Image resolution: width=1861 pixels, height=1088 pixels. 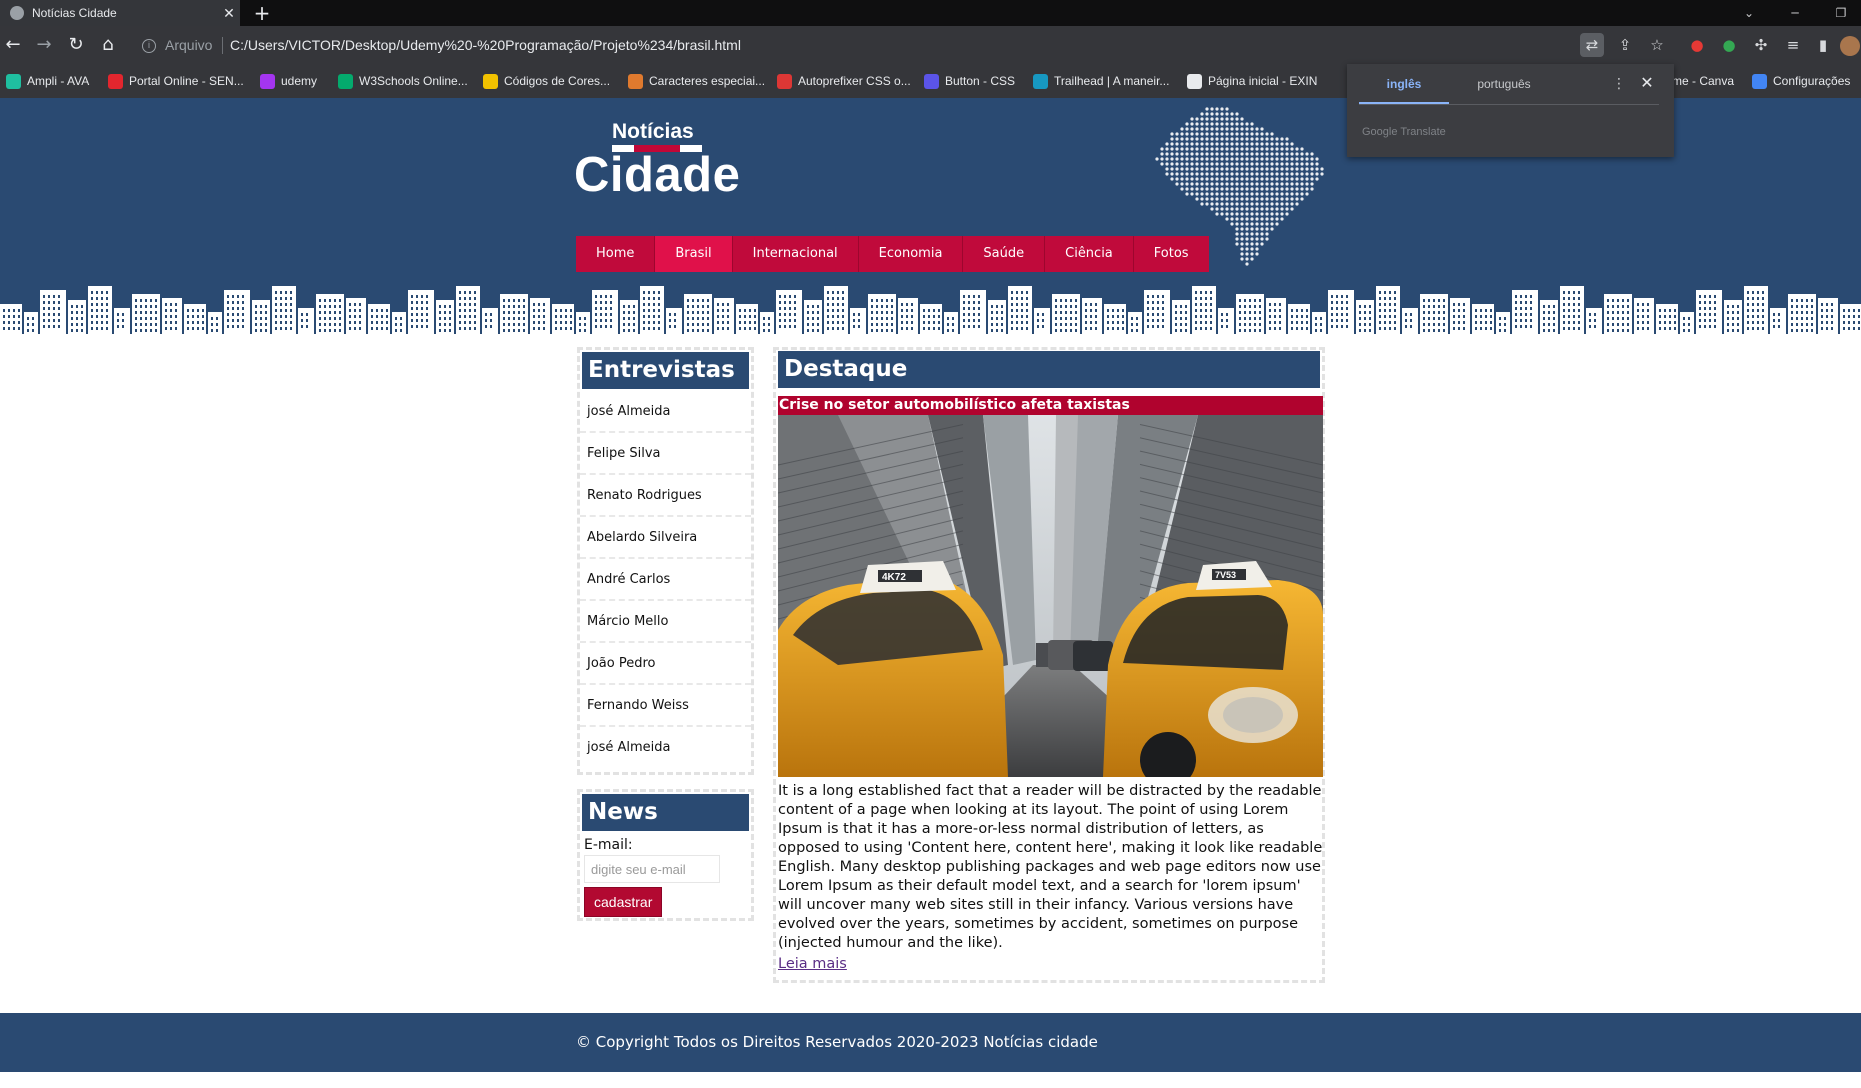 What do you see at coordinates (1619, 84) in the screenshot?
I see `more-options-icon: ⋮` at bounding box center [1619, 84].